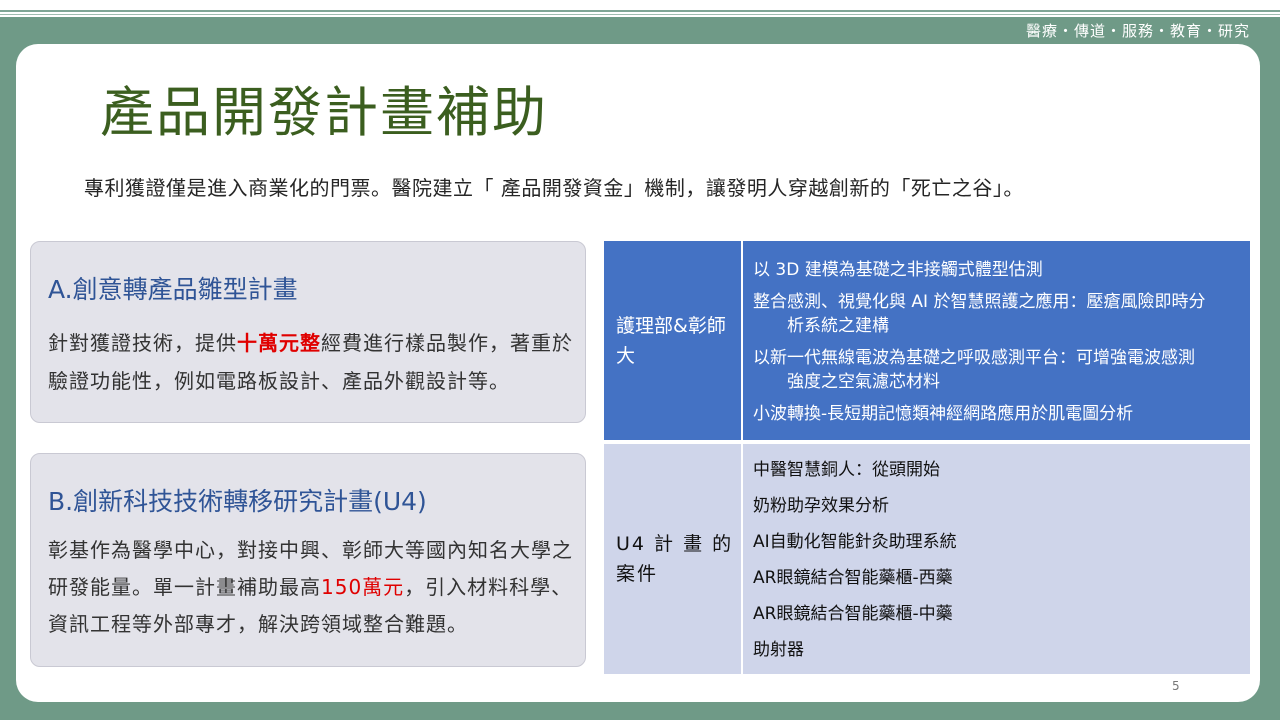 This screenshot has height=720, width=1280. What do you see at coordinates (997, 370) in the screenshot?
I see `project-item: 以新一代無線電波為基礎之呼吸感測平台：可增強電波感測強度之空氣濾芯材料` at bounding box center [997, 370].